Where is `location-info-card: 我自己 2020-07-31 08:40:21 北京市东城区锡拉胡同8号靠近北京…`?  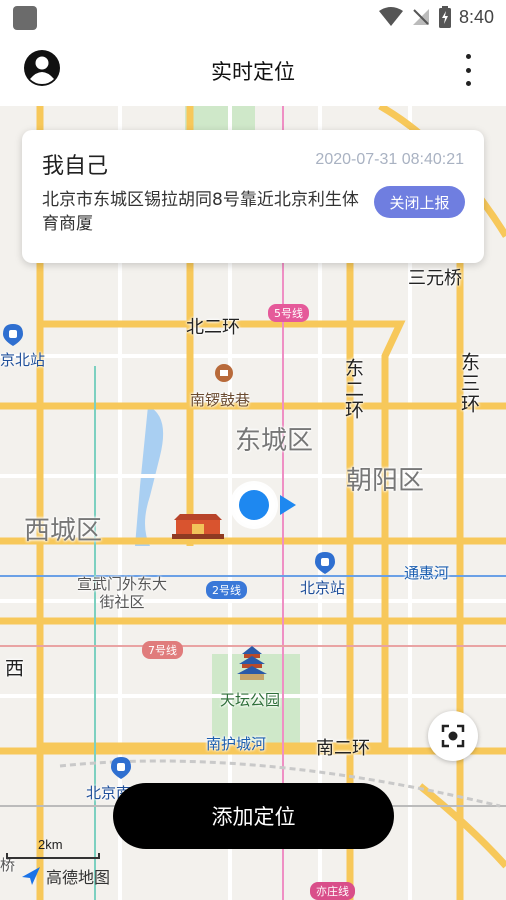
location-info-card: 我自己 2020-07-31 08:40:21 北京市东城区锡拉胡同8号靠近北京… is located at coordinates (253, 196).